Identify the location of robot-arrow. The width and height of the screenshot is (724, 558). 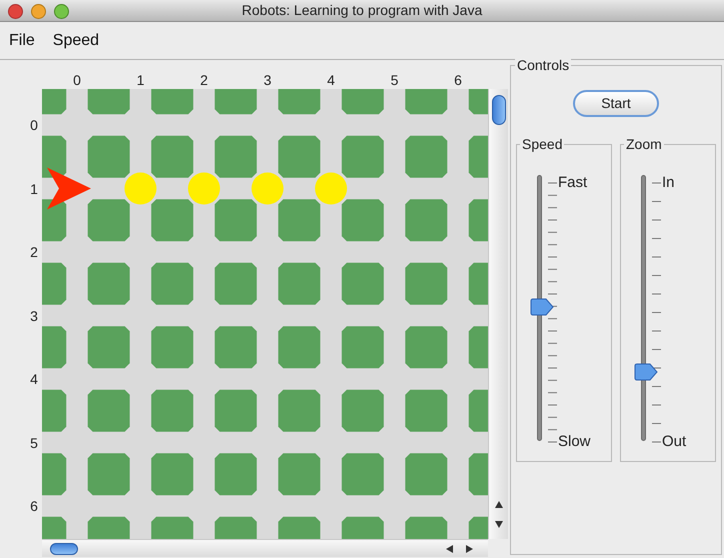
(69, 189).